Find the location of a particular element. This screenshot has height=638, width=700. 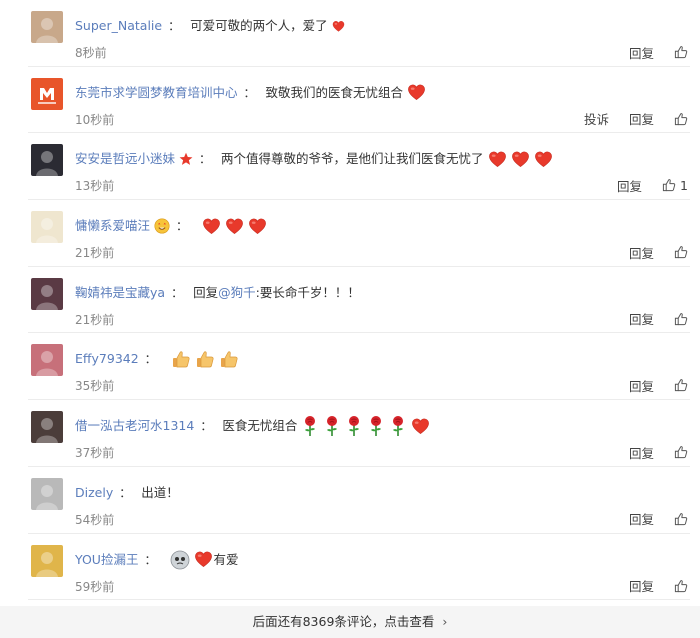

username-link: Effy79342 is located at coordinates (107, 359).